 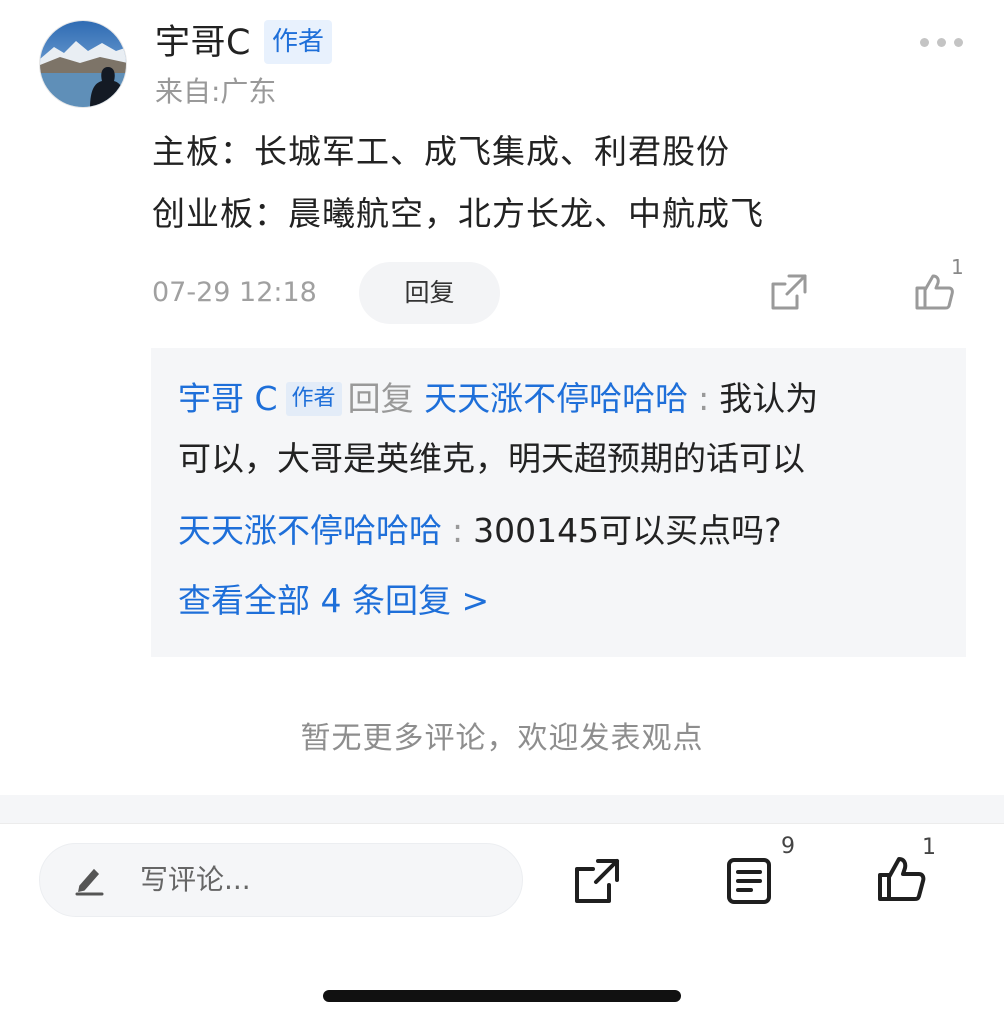 What do you see at coordinates (769, 398) in the screenshot?
I see `reply-text: 我认为` at bounding box center [769, 398].